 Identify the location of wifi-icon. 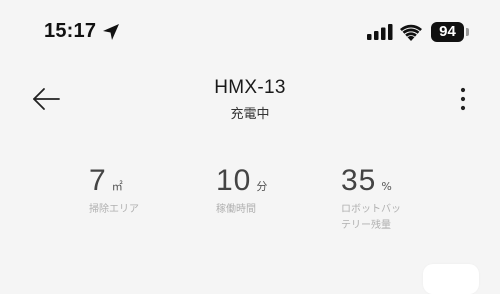
(411, 32).